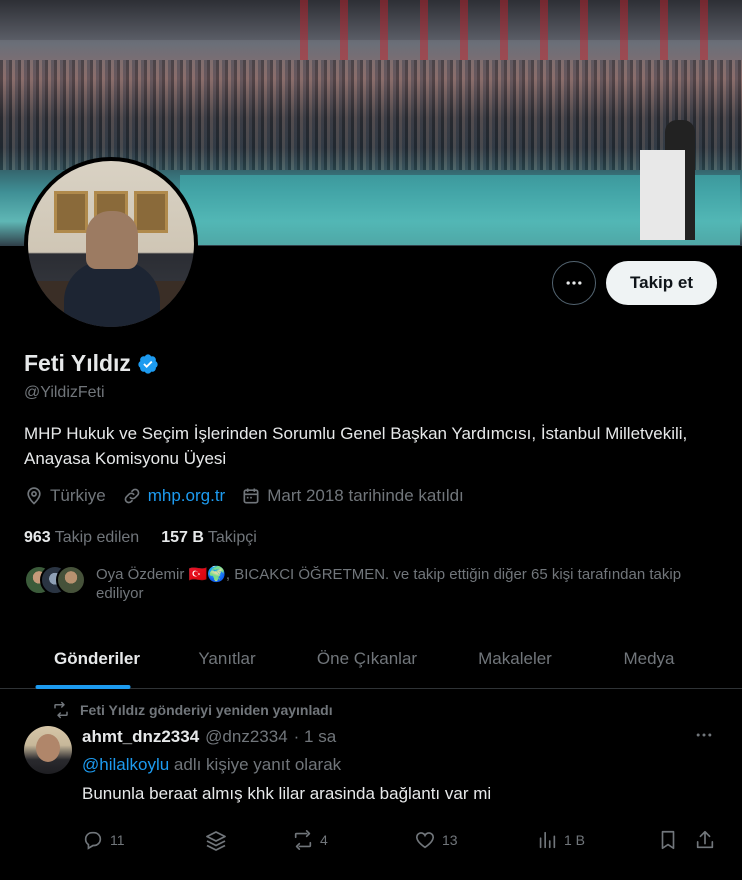  Describe the element at coordinates (78, 495) in the screenshot. I see `location-text: Türkiye` at that location.